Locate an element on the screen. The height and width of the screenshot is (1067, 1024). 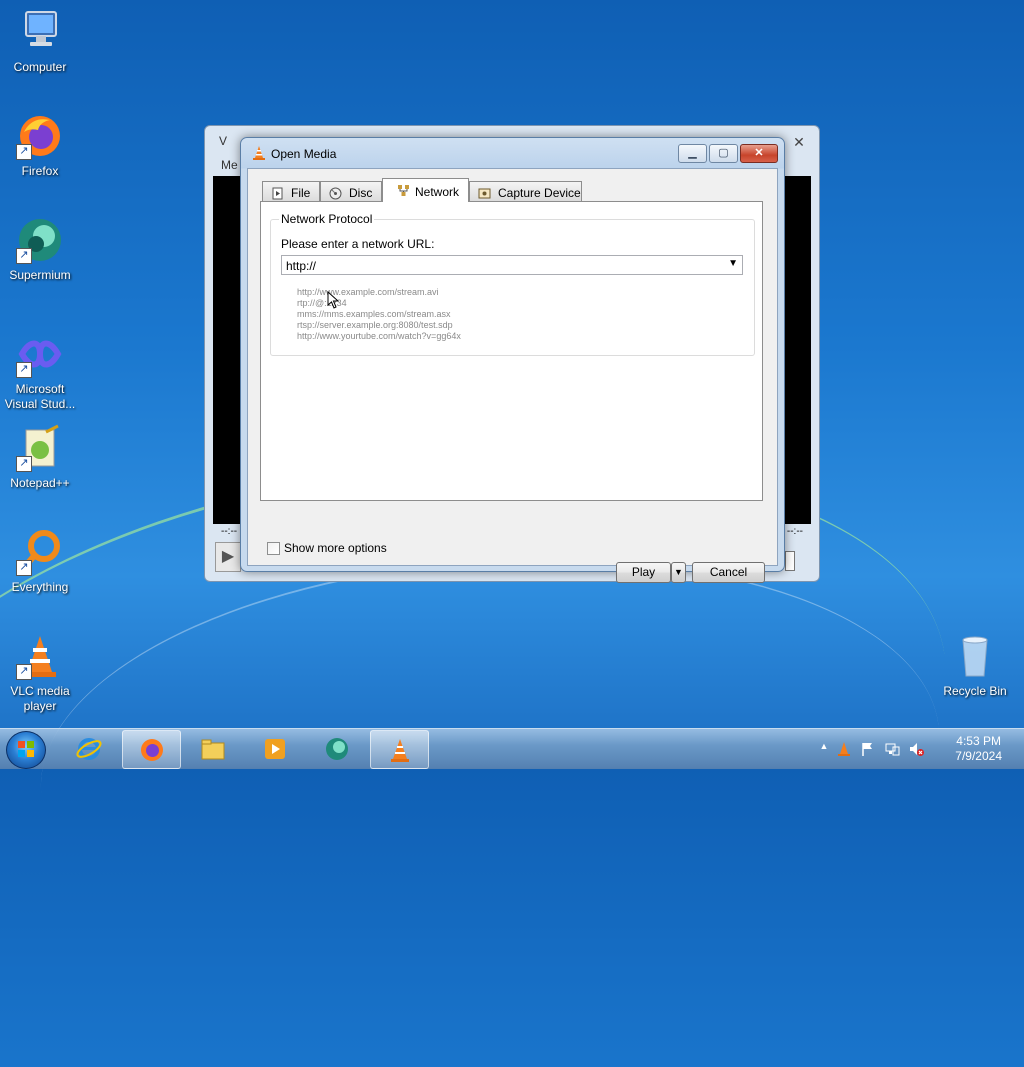
notepad-plus-plus-icon: ↗ is located at coordinates (40, 448).